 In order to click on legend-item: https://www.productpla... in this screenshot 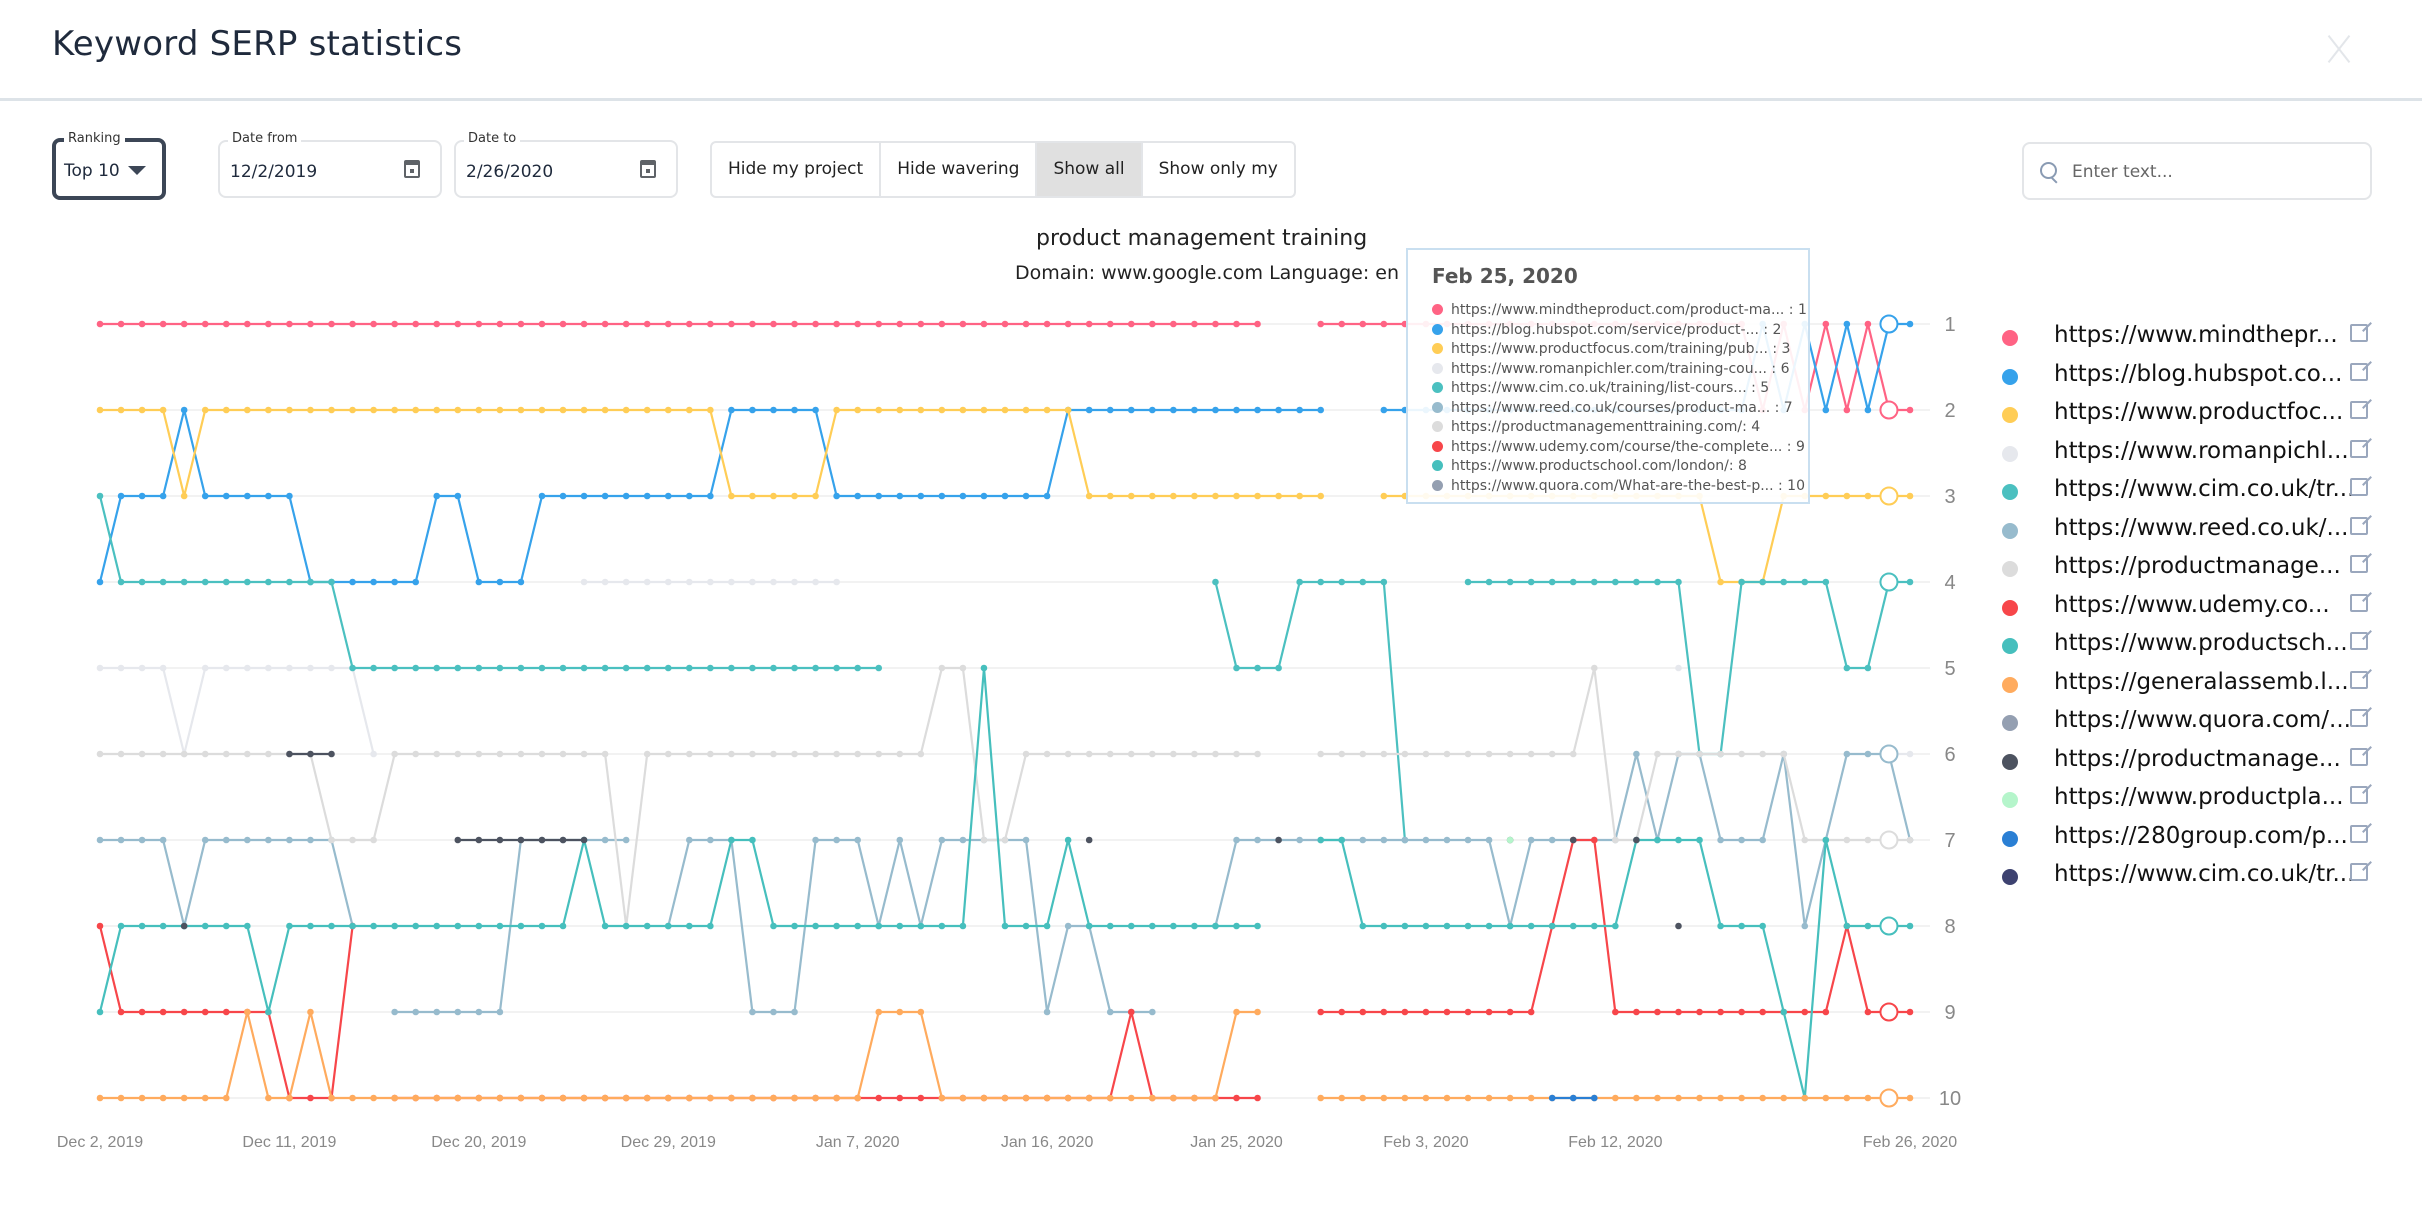, I will do `click(2190, 803)`.